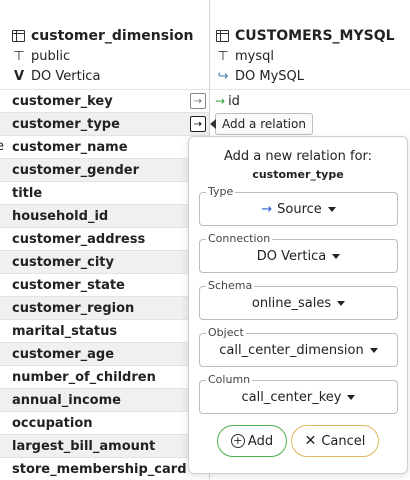 This screenshot has width=410, height=480. Describe the element at coordinates (291, 397) in the screenshot. I see `select-value: call_center_key` at that location.